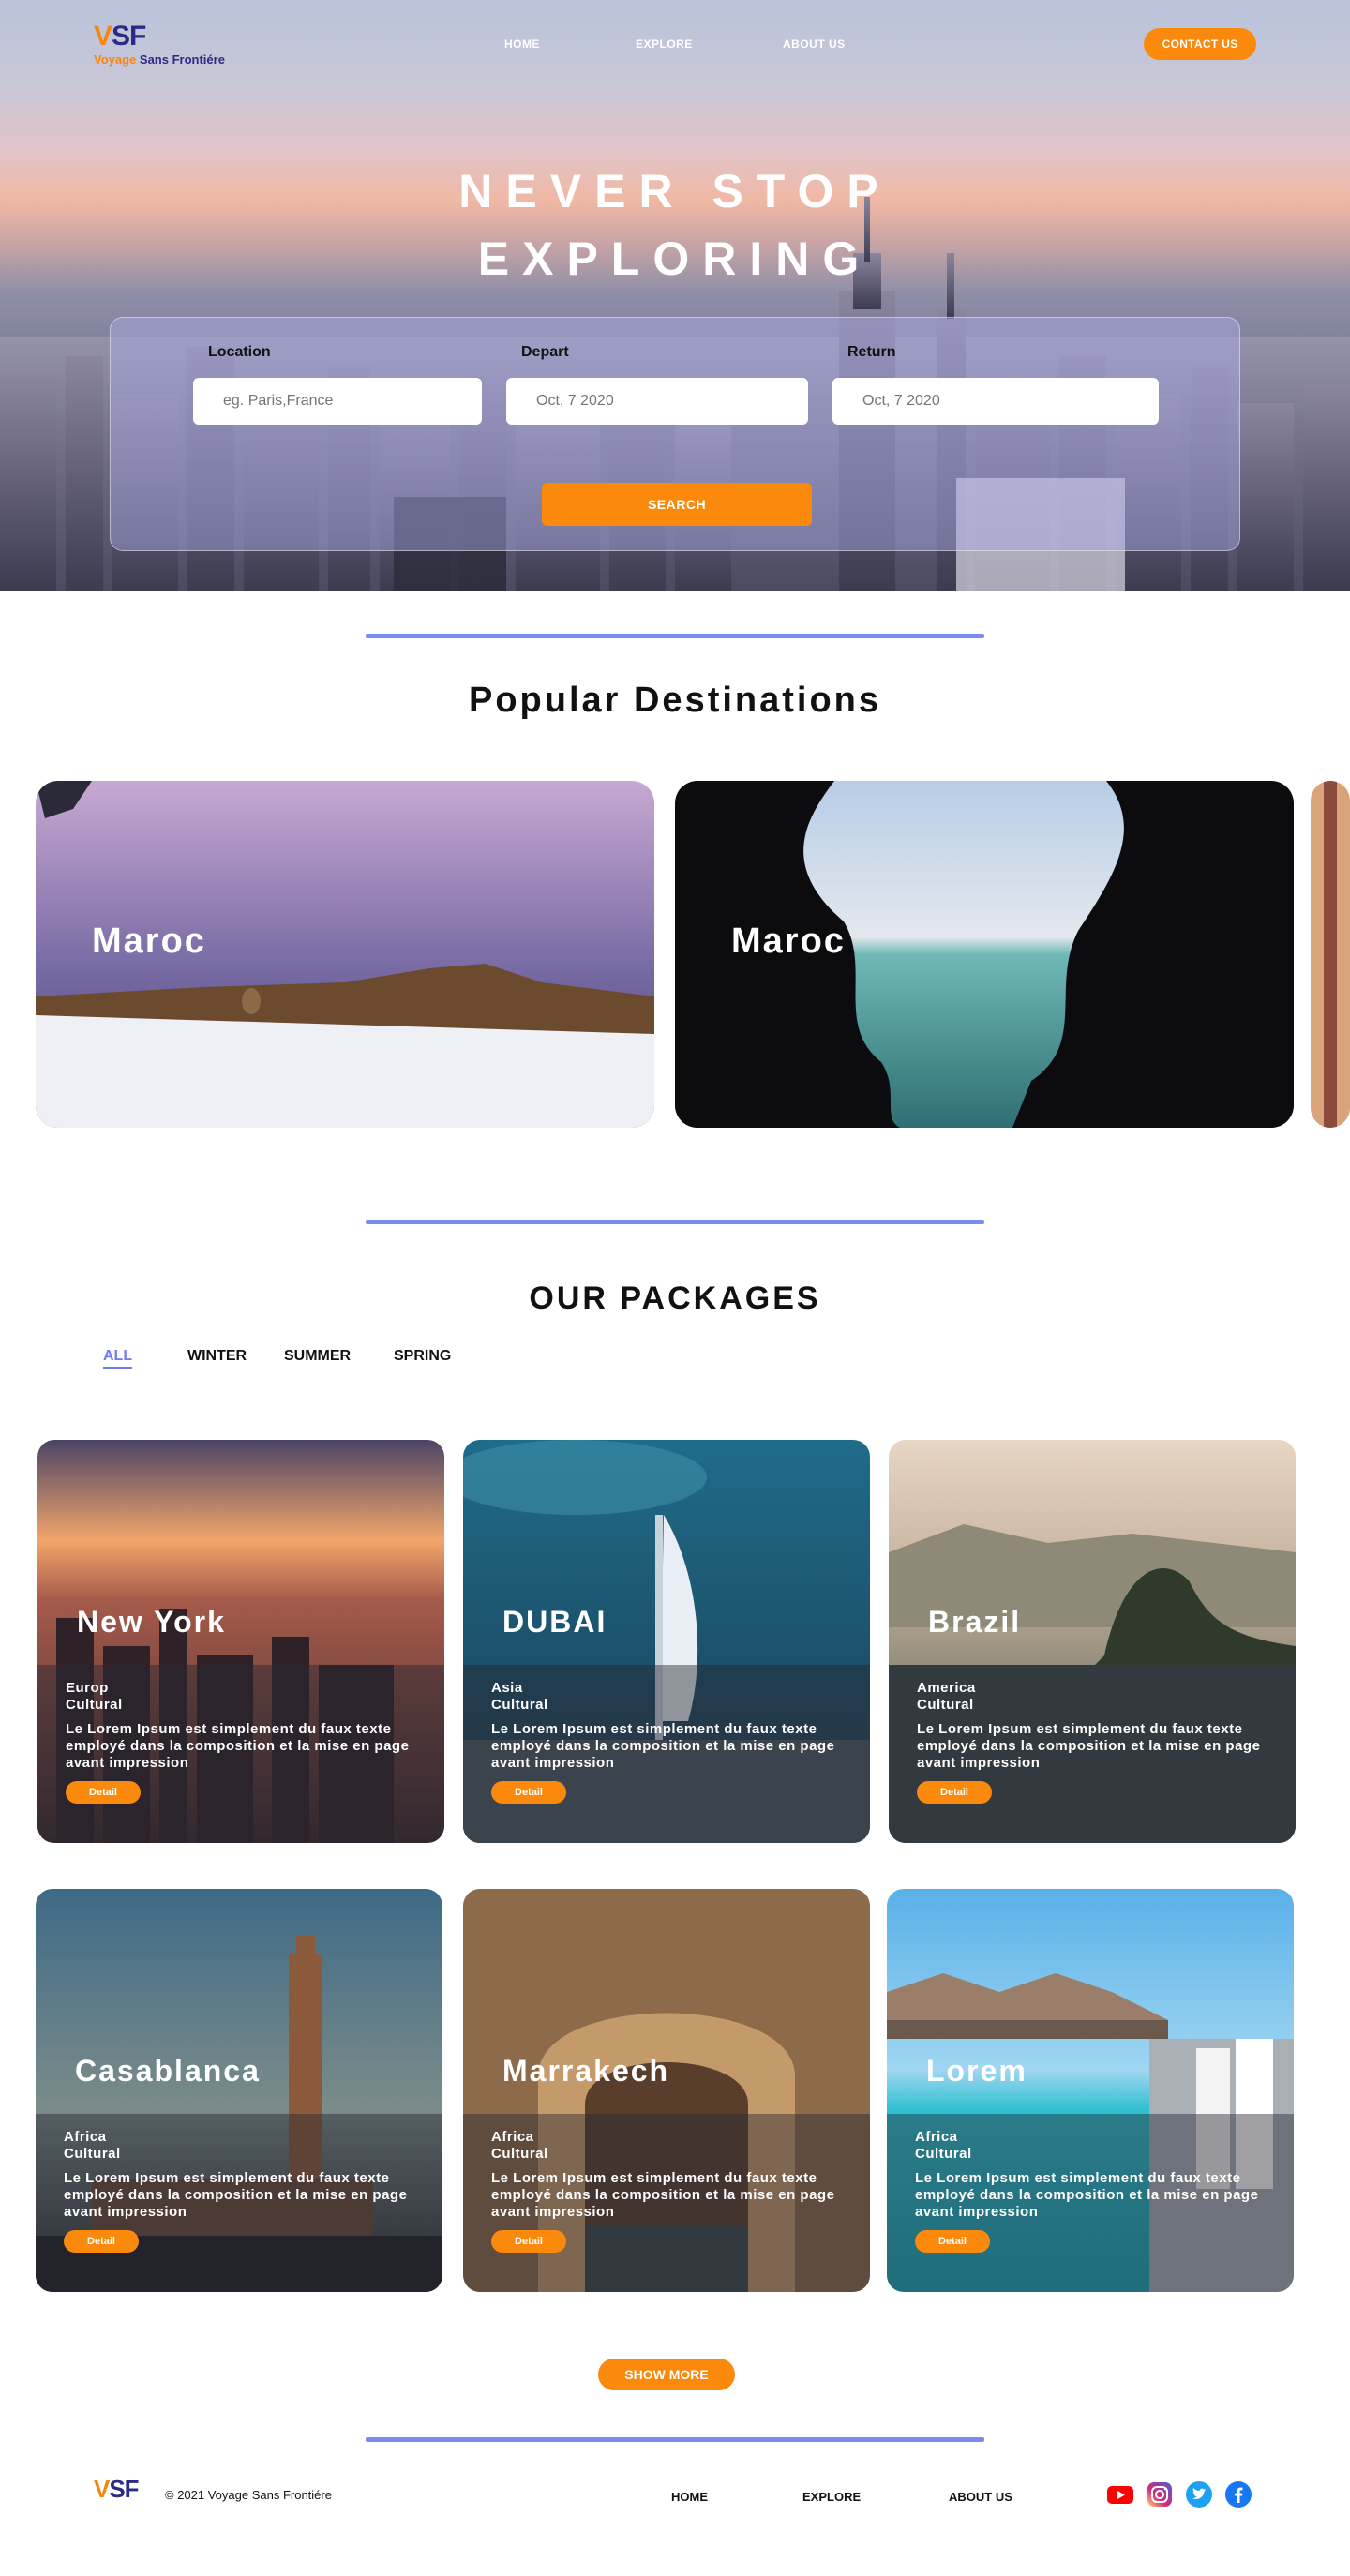 This screenshot has width=1350, height=2576. Describe the element at coordinates (980, 2497) in the screenshot. I see `footer-about-link: ABOUT US` at that location.